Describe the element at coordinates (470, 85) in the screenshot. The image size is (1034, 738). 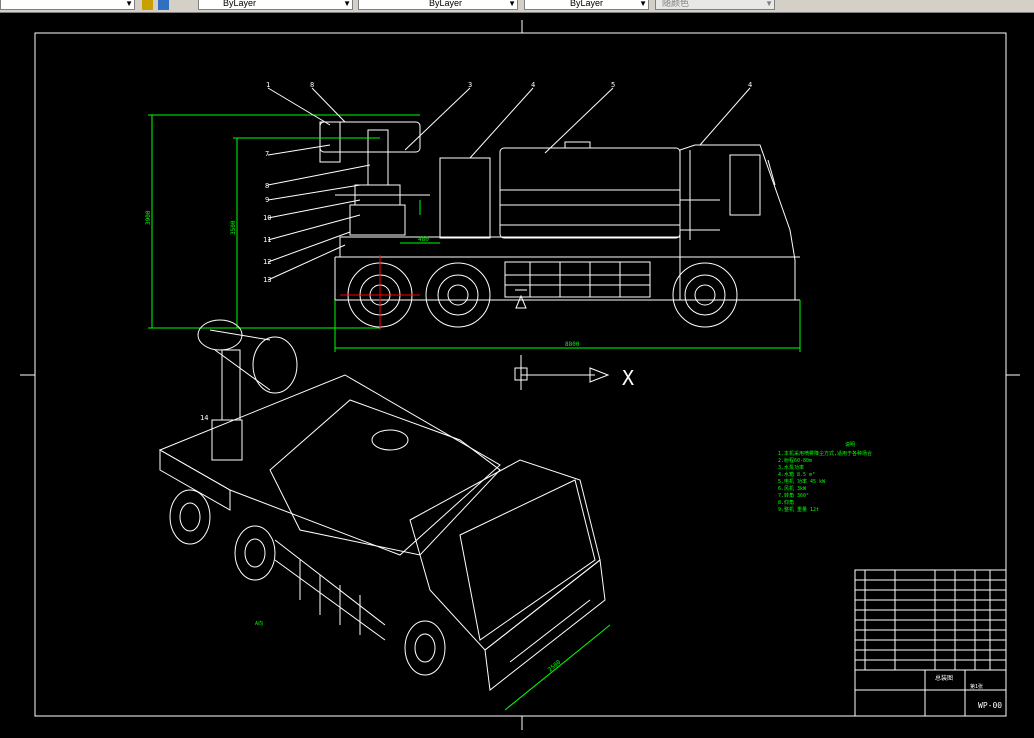
I see `part-label: 3` at that location.